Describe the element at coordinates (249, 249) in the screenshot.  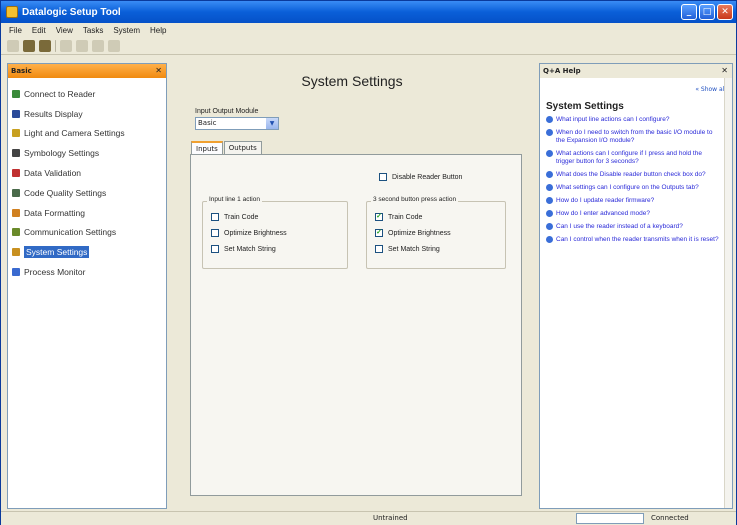
I see `g1-set-match-string-checkbox: Set Match String` at that location.